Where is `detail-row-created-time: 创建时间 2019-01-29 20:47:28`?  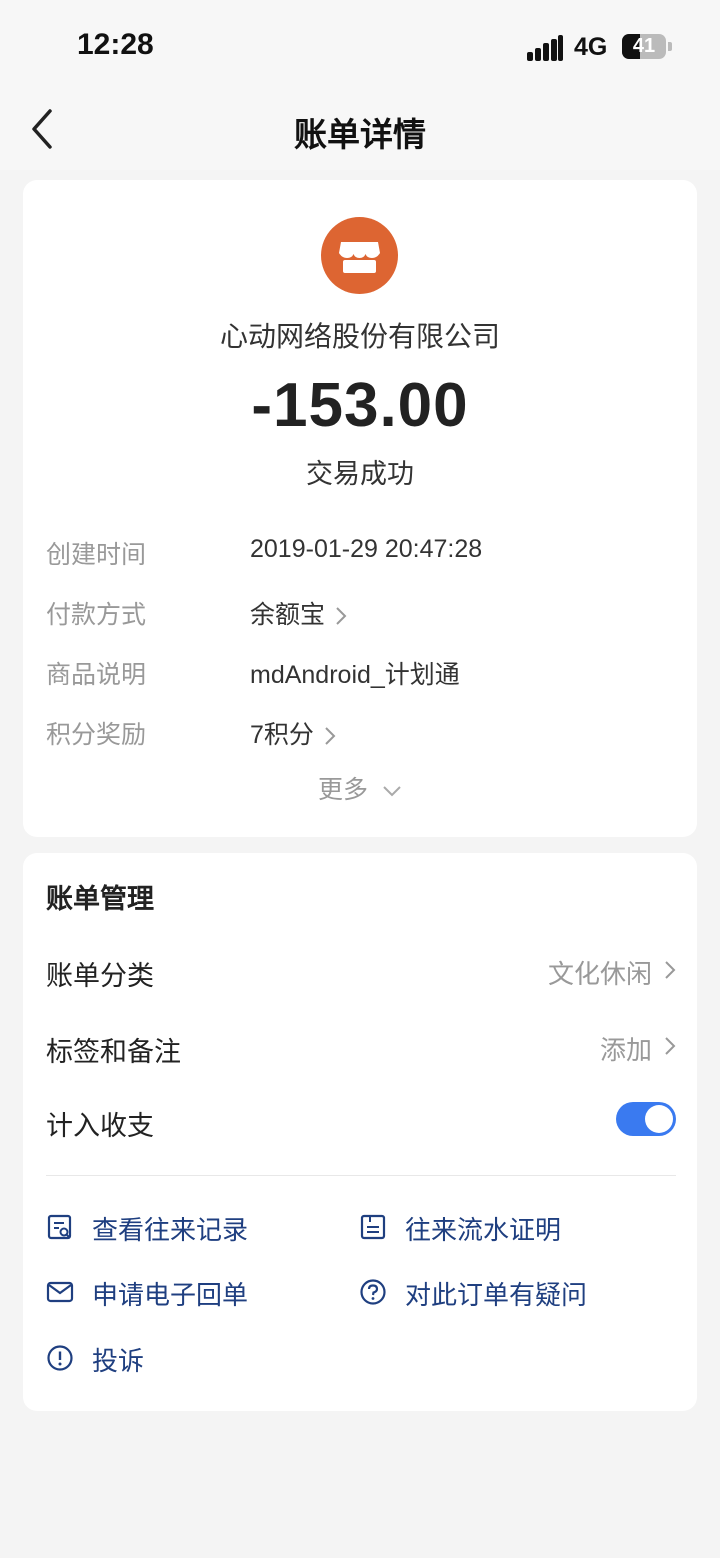 detail-row-created-time: 创建时间 2019-01-29 20:47:28 is located at coordinates (361, 555).